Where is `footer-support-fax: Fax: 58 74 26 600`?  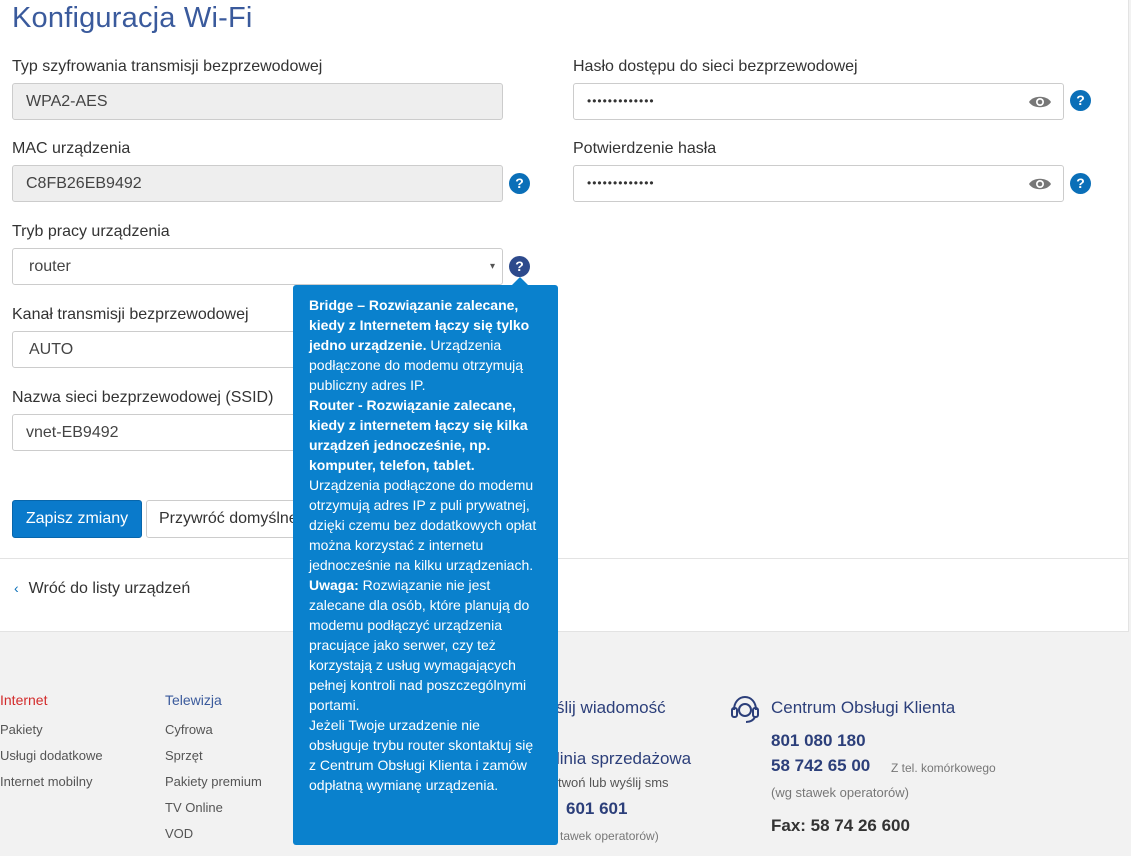 footer-support-fax: Fax: 58 74 26 600 is located at coordinates (840, 825).